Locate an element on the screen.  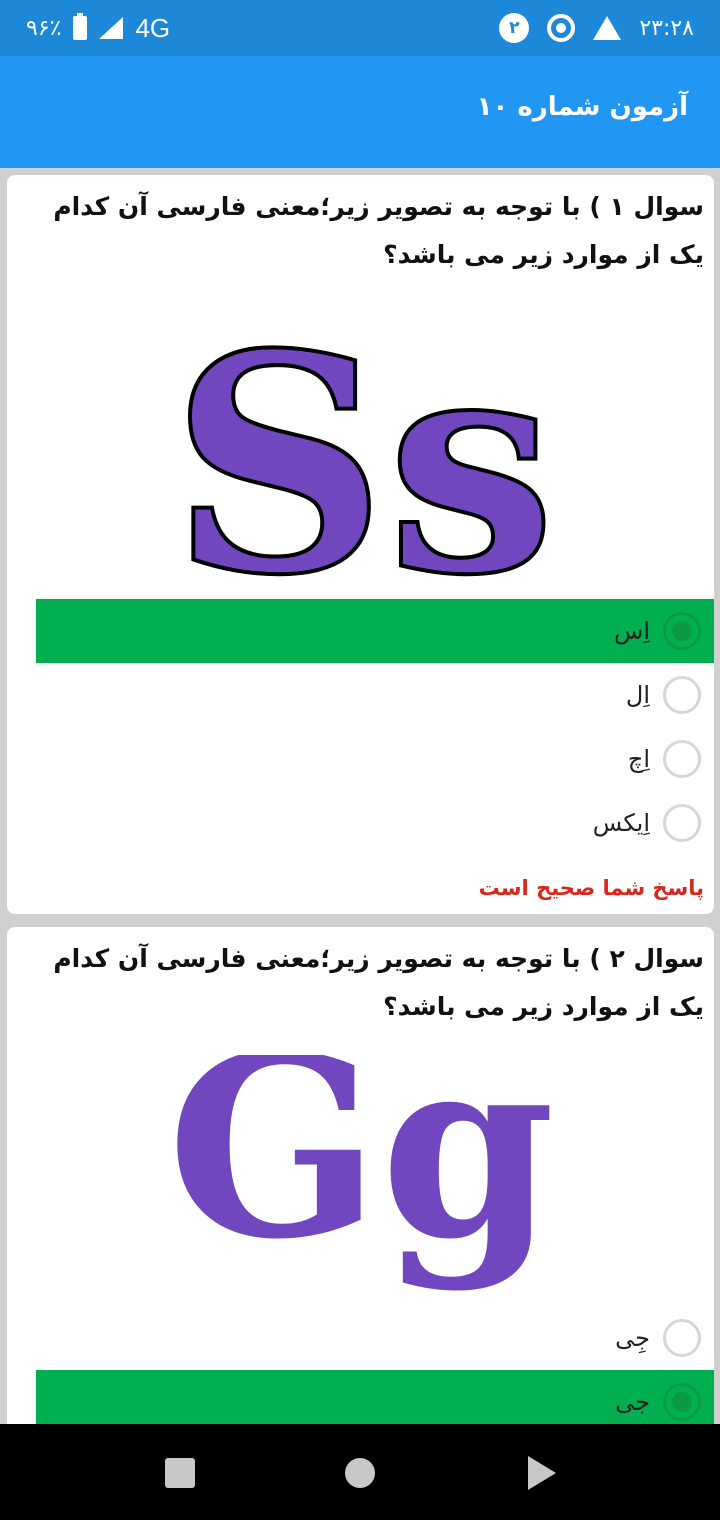
clock: ۲۳:۲۸ is located at coordinates (666, 28).